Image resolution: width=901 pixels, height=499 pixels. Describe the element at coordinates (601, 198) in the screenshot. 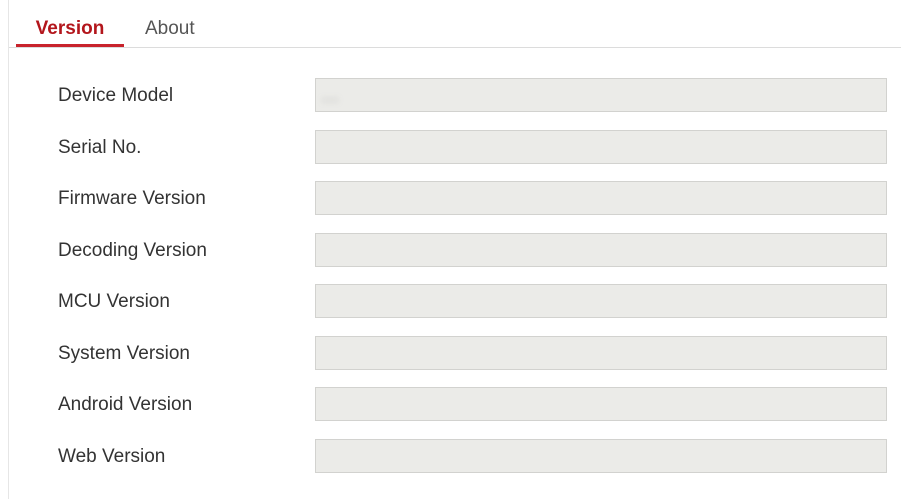

I see `firmware-version-field` at that location.